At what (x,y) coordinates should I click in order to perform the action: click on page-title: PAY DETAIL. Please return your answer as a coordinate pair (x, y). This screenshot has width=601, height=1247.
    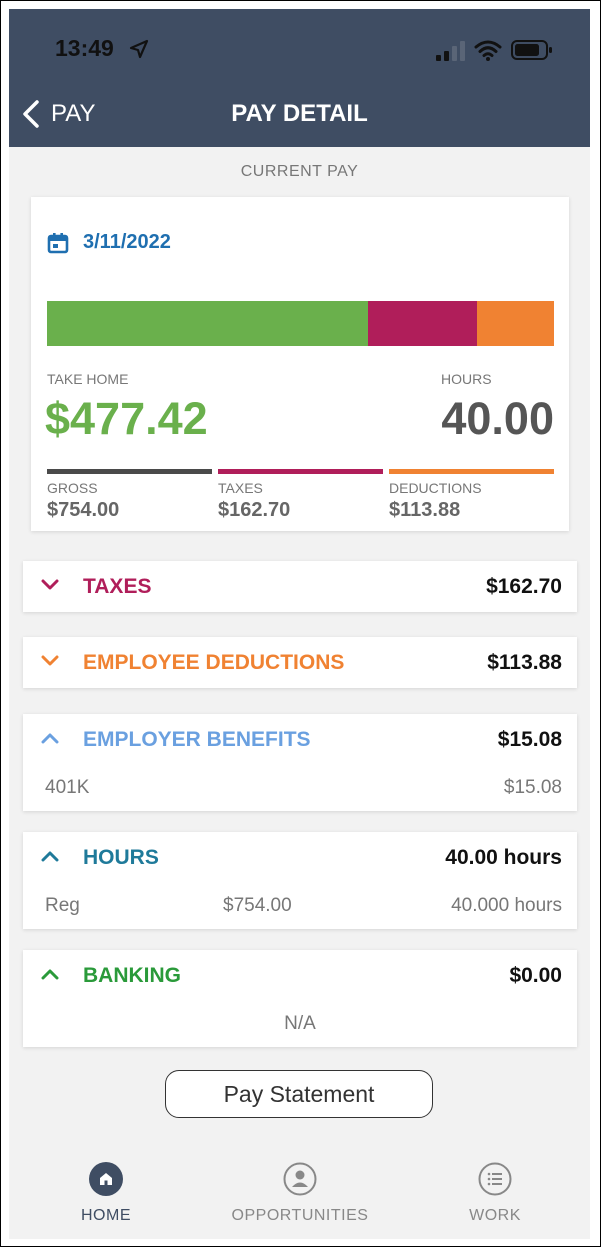
    Looking at the image, I should click on (299, 113).